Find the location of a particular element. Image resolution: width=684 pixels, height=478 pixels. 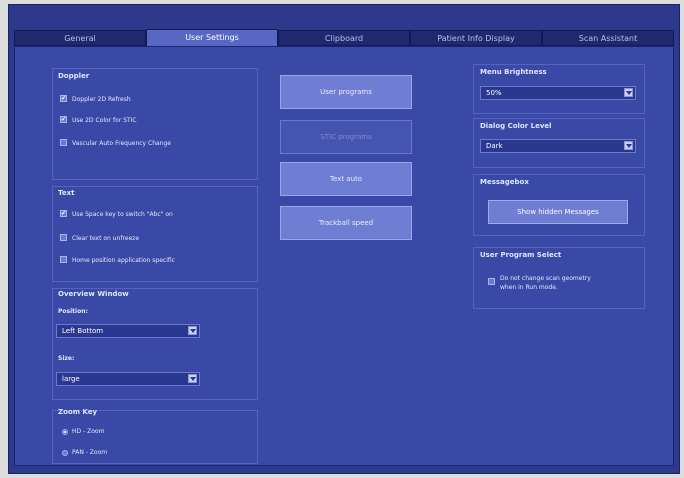

tab-patient-info-display: Patient Info Display is located at coordinates (476, 38).